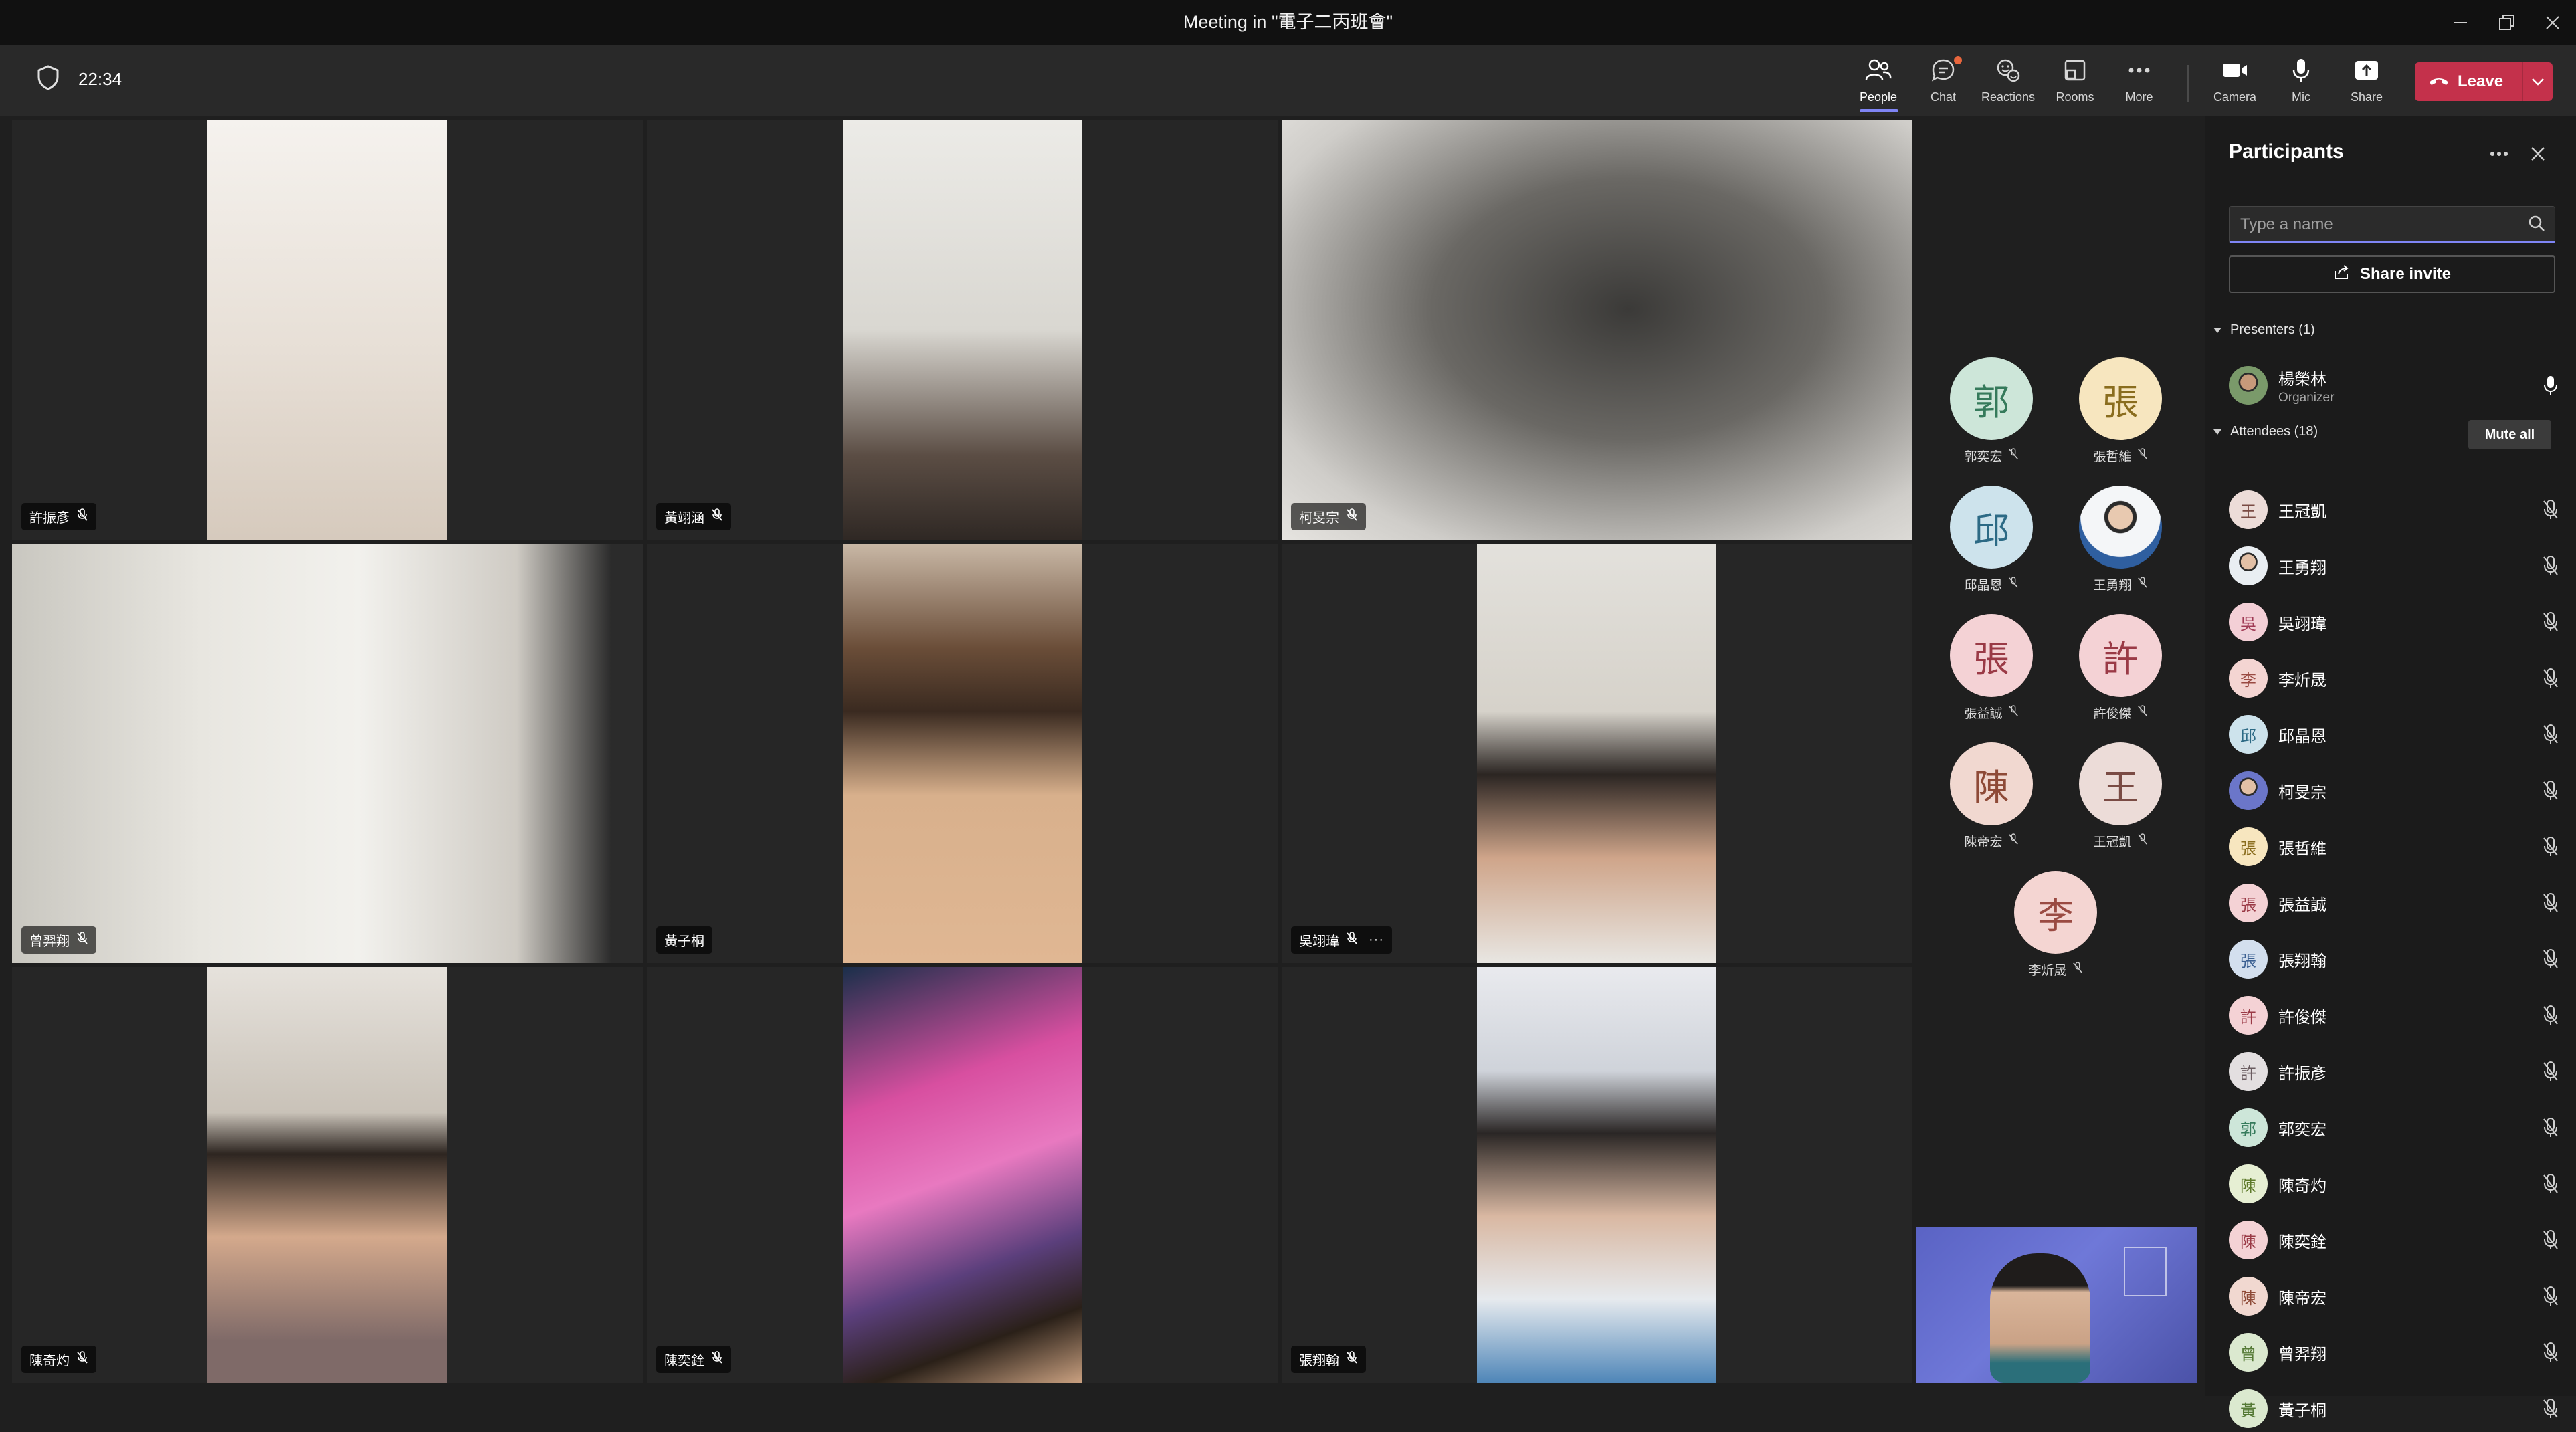  What do you see at coordinates (48, 79) in the screenshot?
I see `shield-icon` at bounding box center [48, 79].